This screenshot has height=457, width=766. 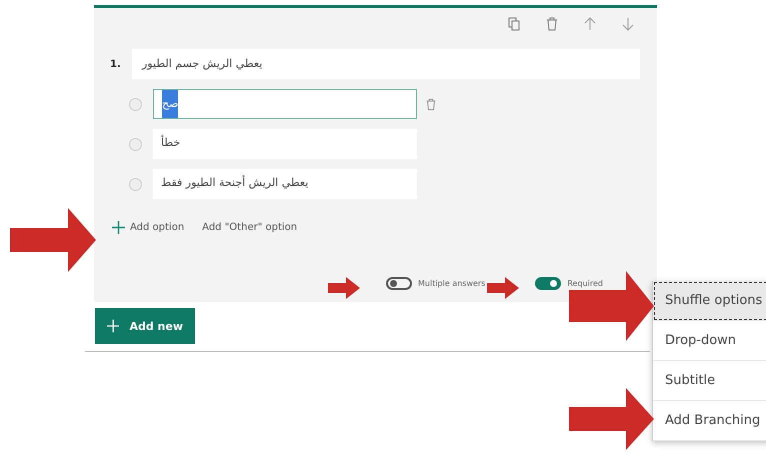 What do you see at coordinates (590, 24) in the screenshot?
I see `up-arrow-icon` at bounding box center [590, 24].